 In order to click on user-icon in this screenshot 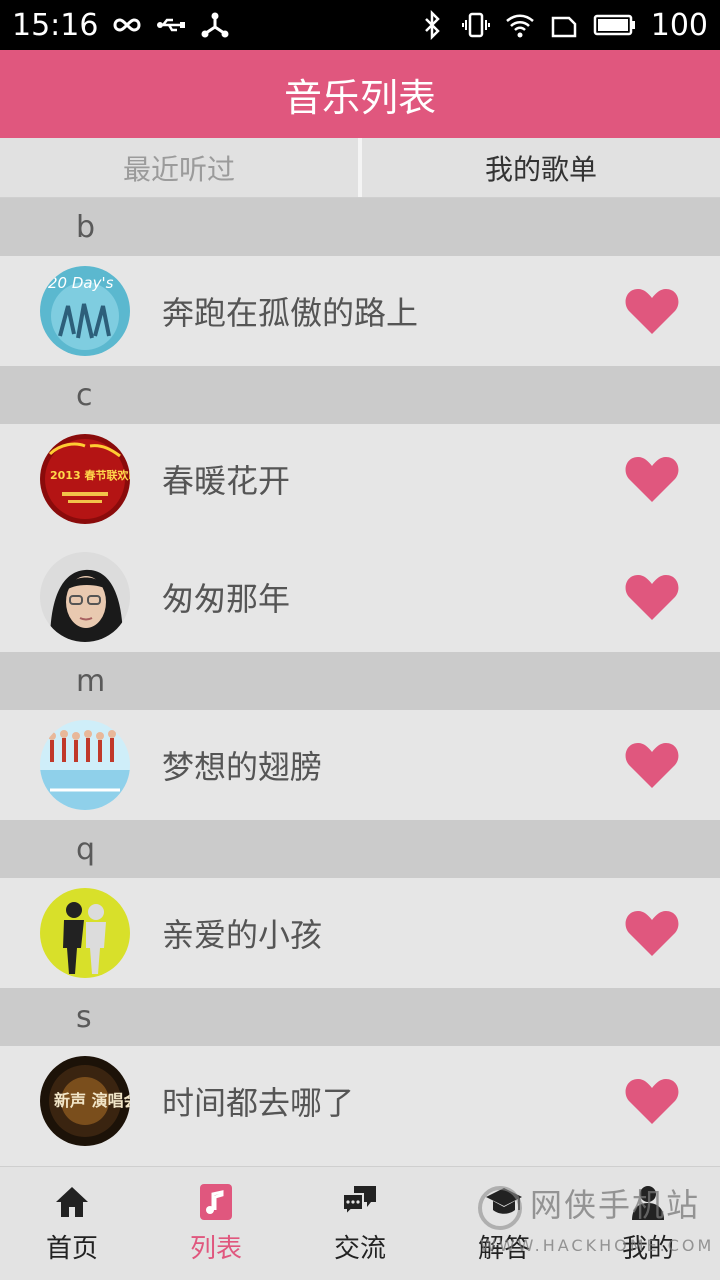, I will do `click(648, 1202)`.